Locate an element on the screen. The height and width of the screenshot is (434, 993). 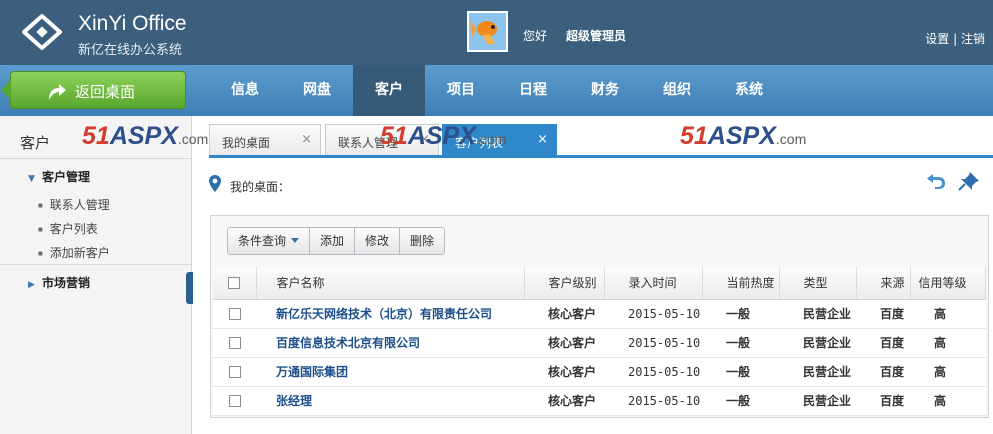
app-header: XinYi Office 新亿在线办公系统 您好 超级管理员 设置 | 注销 is located at coordinates (496, 32).